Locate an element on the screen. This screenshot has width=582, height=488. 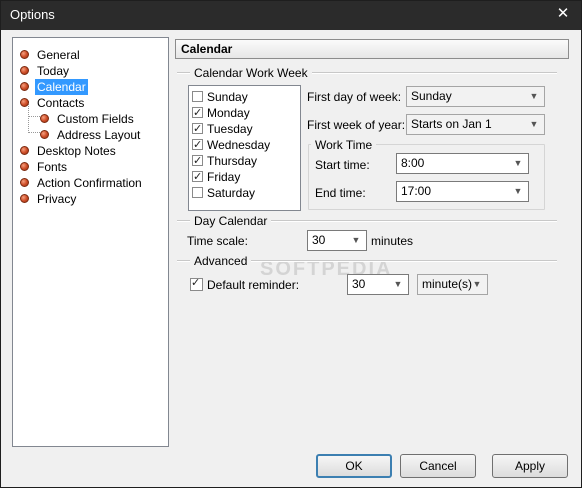
first-day-select: Sunday ▼ is located at coordinates (475, 96).